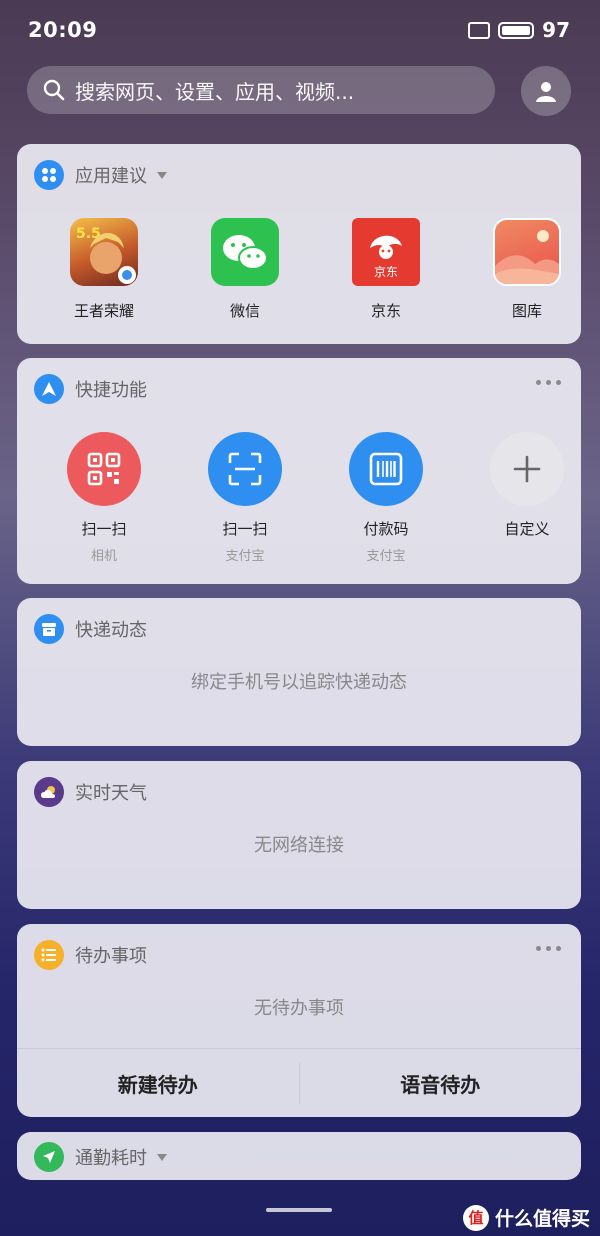  What do you see at coordinates (111, 793) in the screenshot?
I see `weather-title: 实时天气` at bounding box center [111, 793].